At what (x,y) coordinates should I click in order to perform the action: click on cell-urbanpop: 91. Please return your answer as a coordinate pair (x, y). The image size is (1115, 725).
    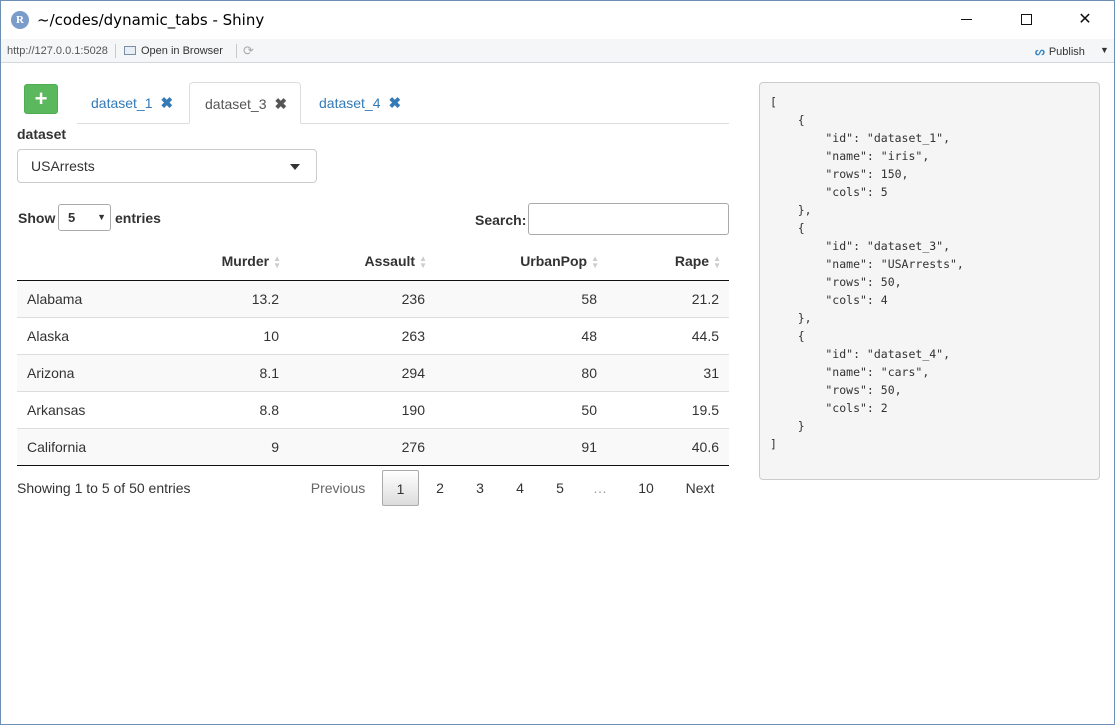
    Looking at the image, I should click on (521, 446).